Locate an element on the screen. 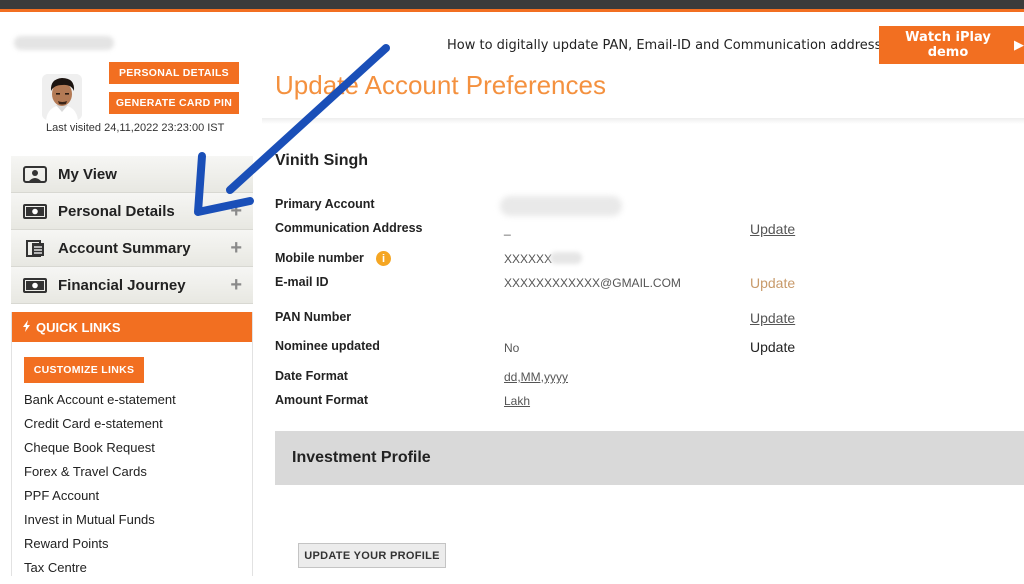 The image size is (1024, 584). quick-link-item: Invest in Mutual Funds is located at coordinates (100, 524).